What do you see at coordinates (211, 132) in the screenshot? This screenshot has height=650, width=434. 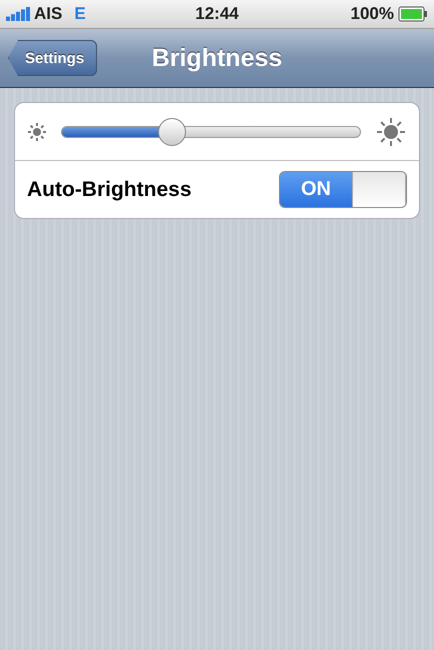 I see `brightness-slider` at bounding box center [211, 132].